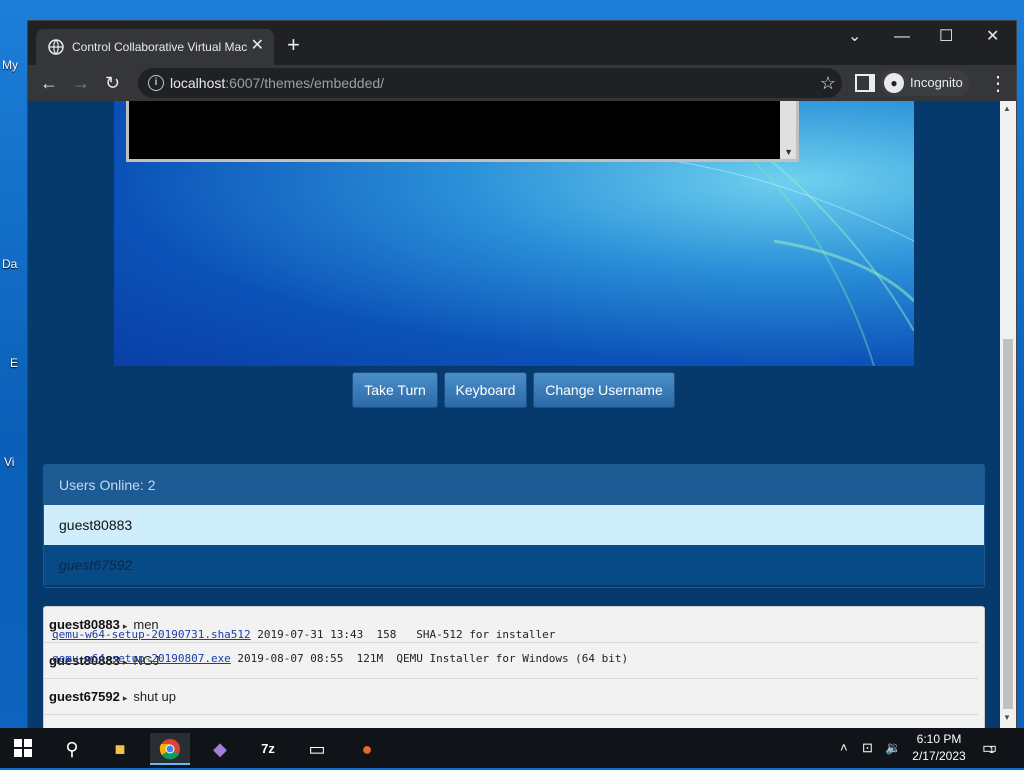  What do you see at coordinates (946, 37) in the screenshot?
I see `maximize-button: ☐` at bounding box center [946, 37].